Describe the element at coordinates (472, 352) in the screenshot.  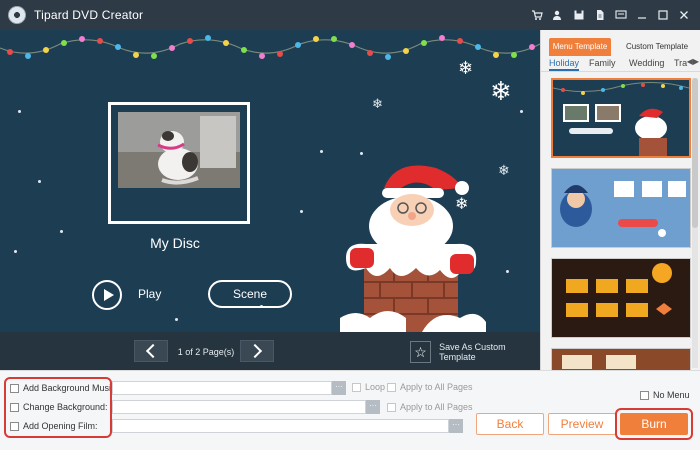
I see `save-custom-template-label: Save As Custom Template` at that location.